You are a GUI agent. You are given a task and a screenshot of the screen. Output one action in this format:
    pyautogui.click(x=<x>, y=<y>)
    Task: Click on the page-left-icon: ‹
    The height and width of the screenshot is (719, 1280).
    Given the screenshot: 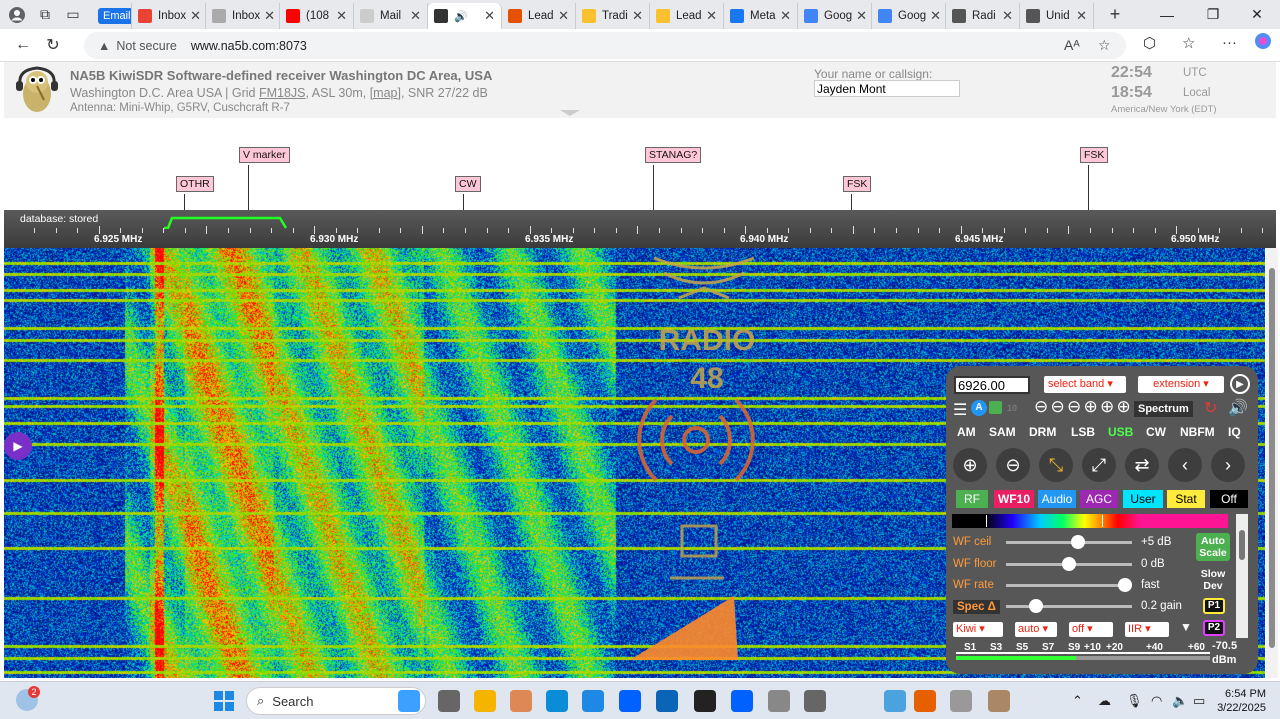 What is the action you would take?
    pyautogui.click(x=1185, y=465)
    